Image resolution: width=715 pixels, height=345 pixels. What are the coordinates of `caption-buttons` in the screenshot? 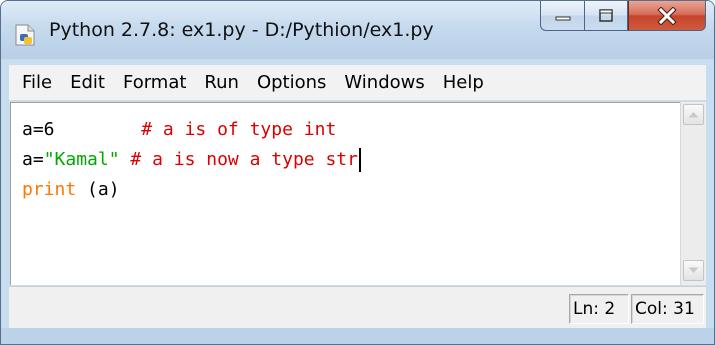 It's located at (623, 16).